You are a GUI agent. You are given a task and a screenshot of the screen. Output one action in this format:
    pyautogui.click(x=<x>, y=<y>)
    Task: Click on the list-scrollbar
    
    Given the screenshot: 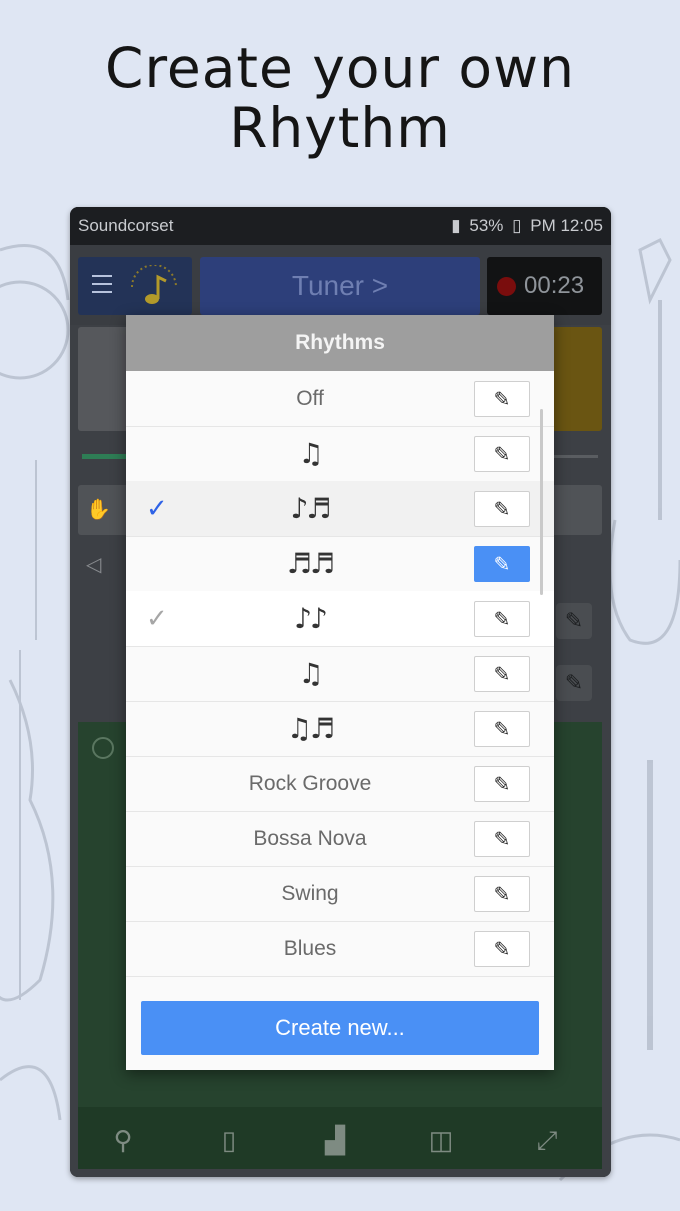 What is the action you would take?
    pyautogui.click(x=541, y=502)
    